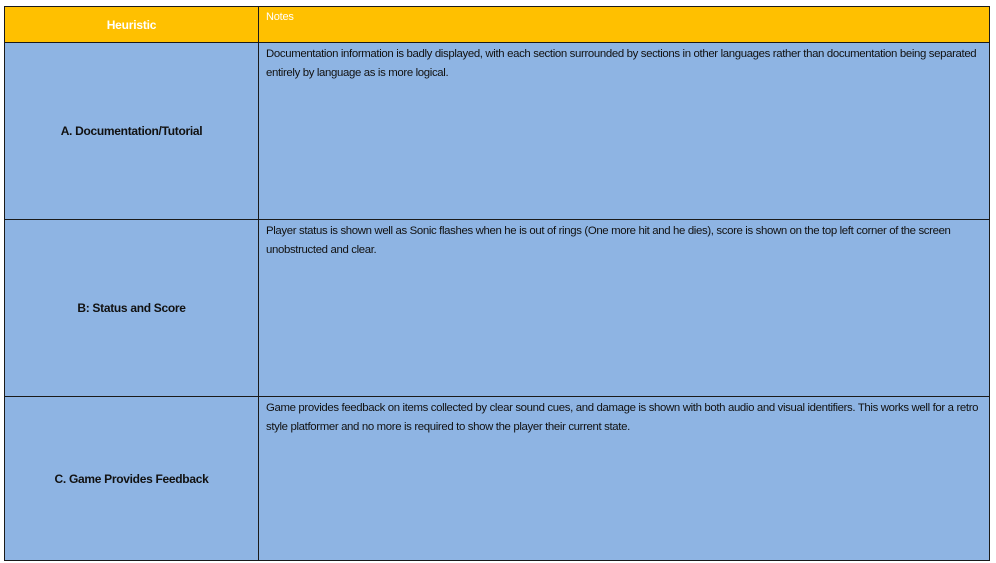 This screenshot has height=563, width=996. I want to click on heuristic-cell-a: A. Documentation/Tutorial, so click(131, 131).